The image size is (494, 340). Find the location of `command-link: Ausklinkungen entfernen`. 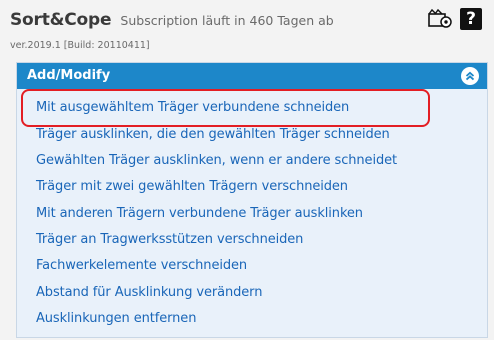

command-link: Ausklinkungen entfernen is located at coordinates (116, 318).